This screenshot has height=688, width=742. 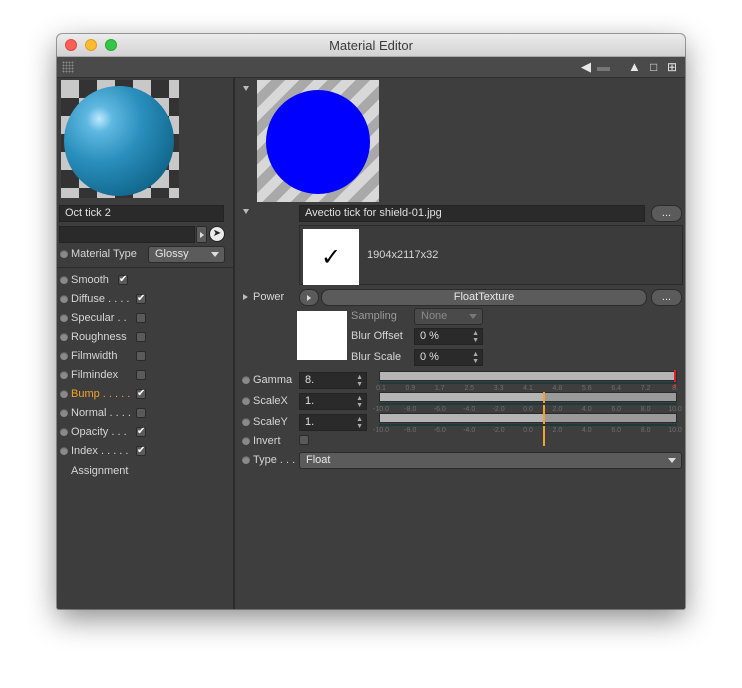 I want to click on tick-label: -10.0, so click(x=381, y=430).